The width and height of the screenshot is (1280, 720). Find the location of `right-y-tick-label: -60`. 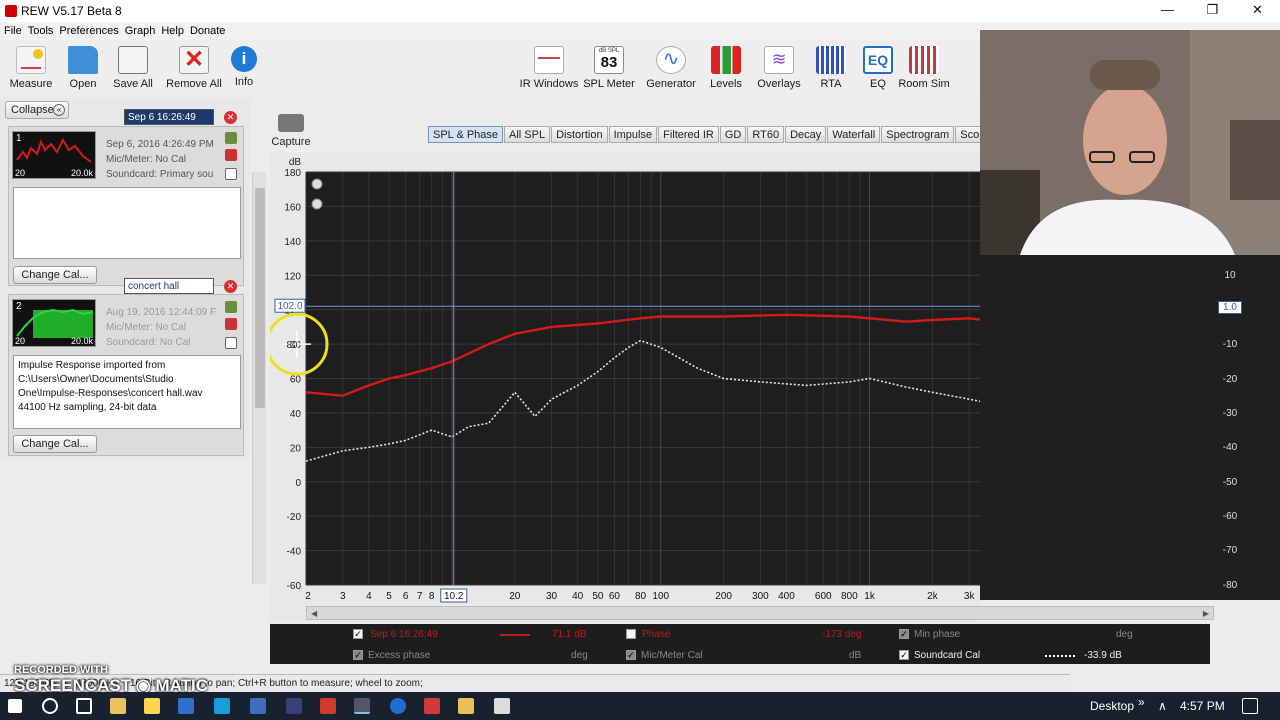

right-y-tick-label: -60 is located at coordinates (1230, 516).